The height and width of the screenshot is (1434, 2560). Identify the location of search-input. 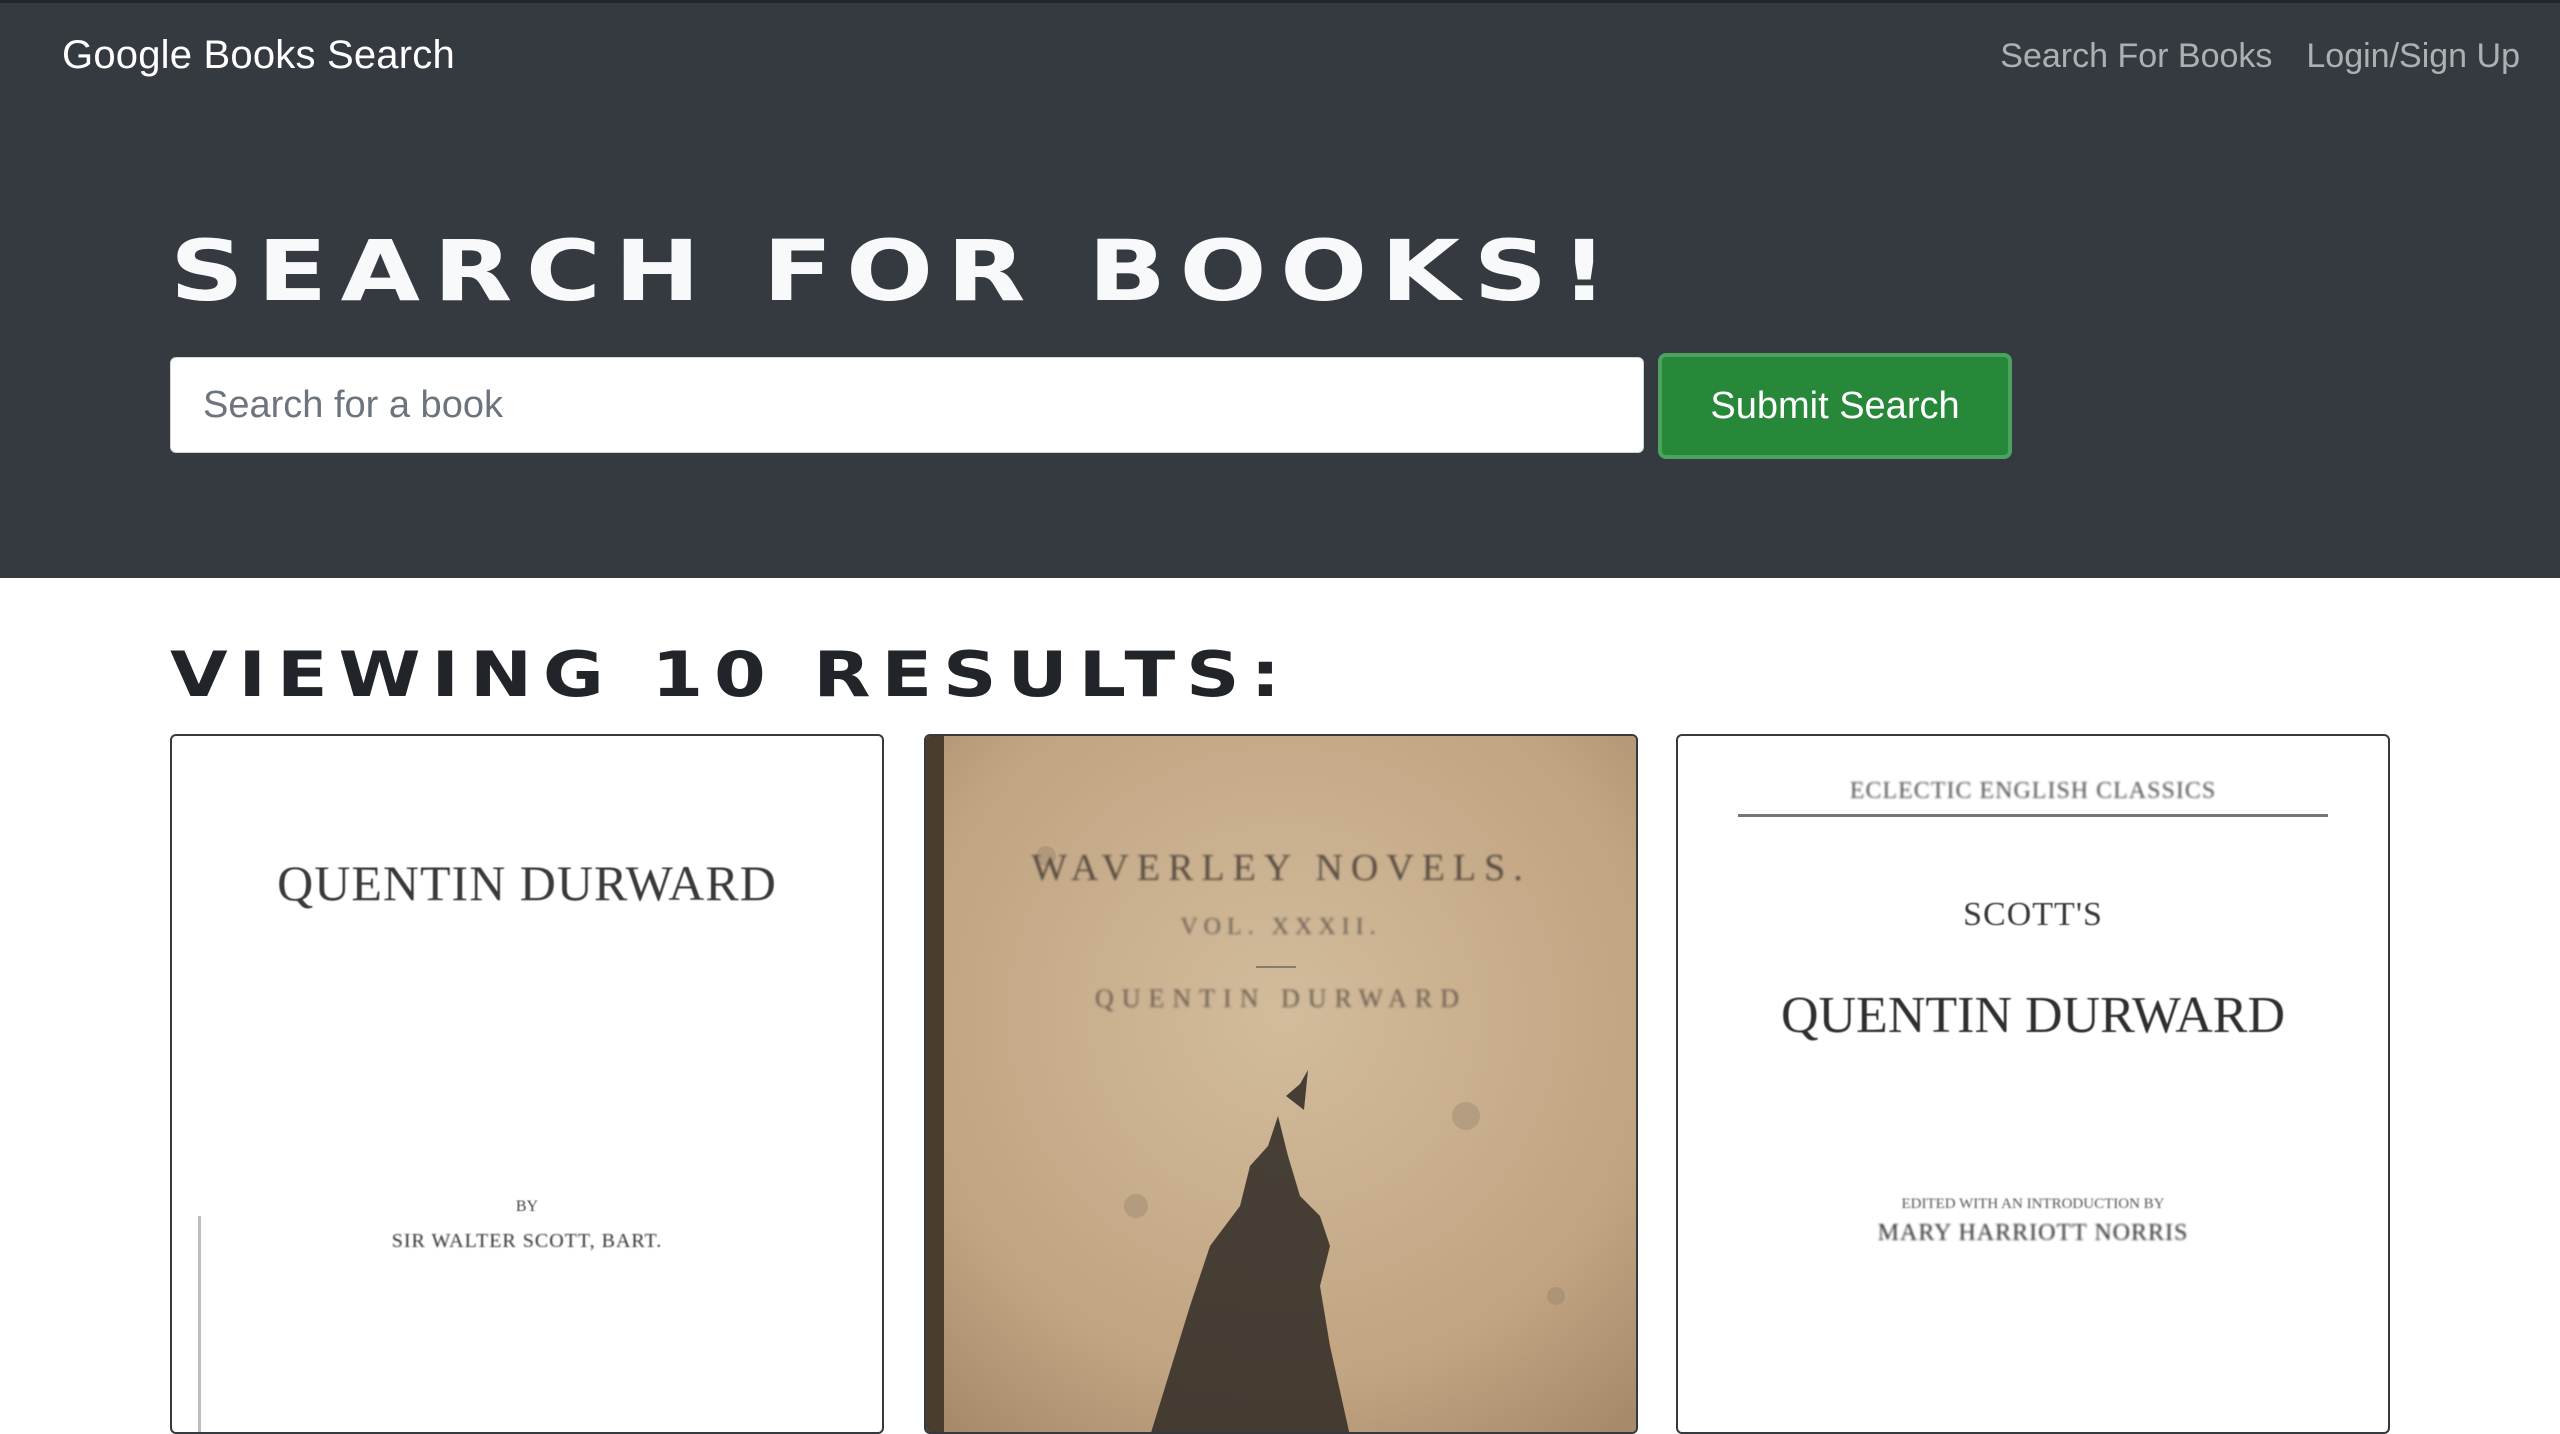
(907, 405).